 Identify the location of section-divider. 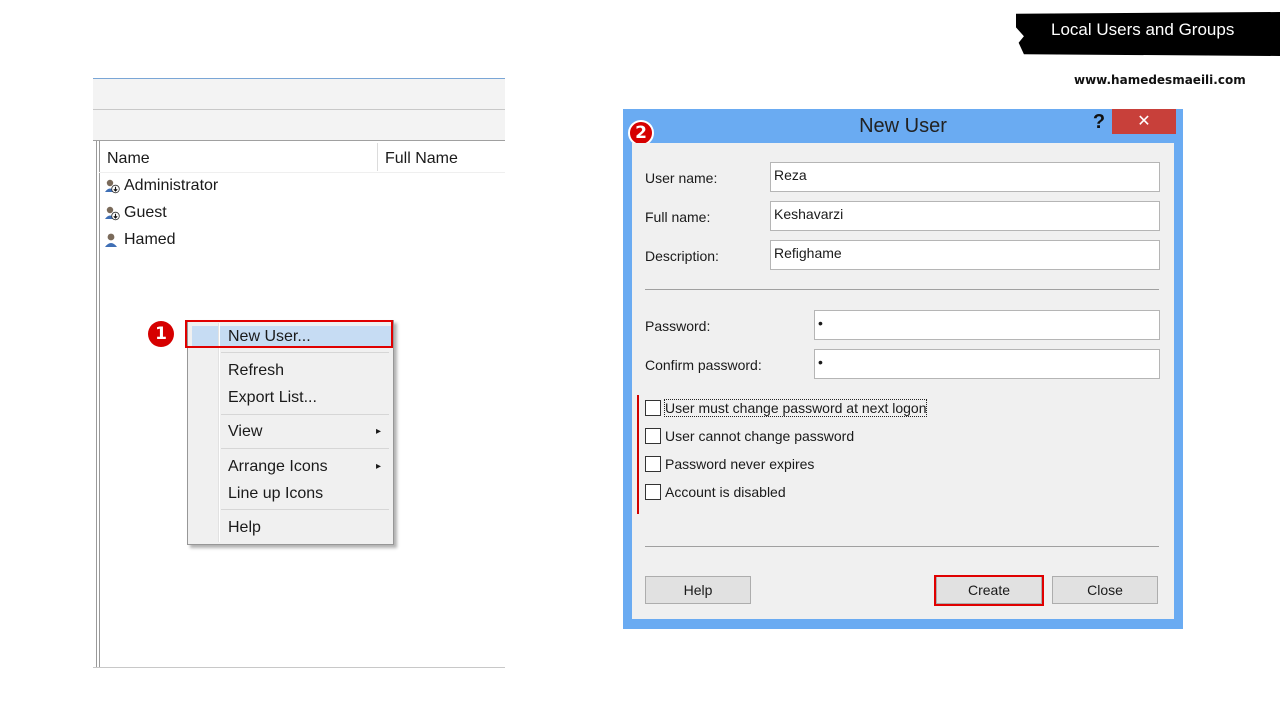
(902, 289).